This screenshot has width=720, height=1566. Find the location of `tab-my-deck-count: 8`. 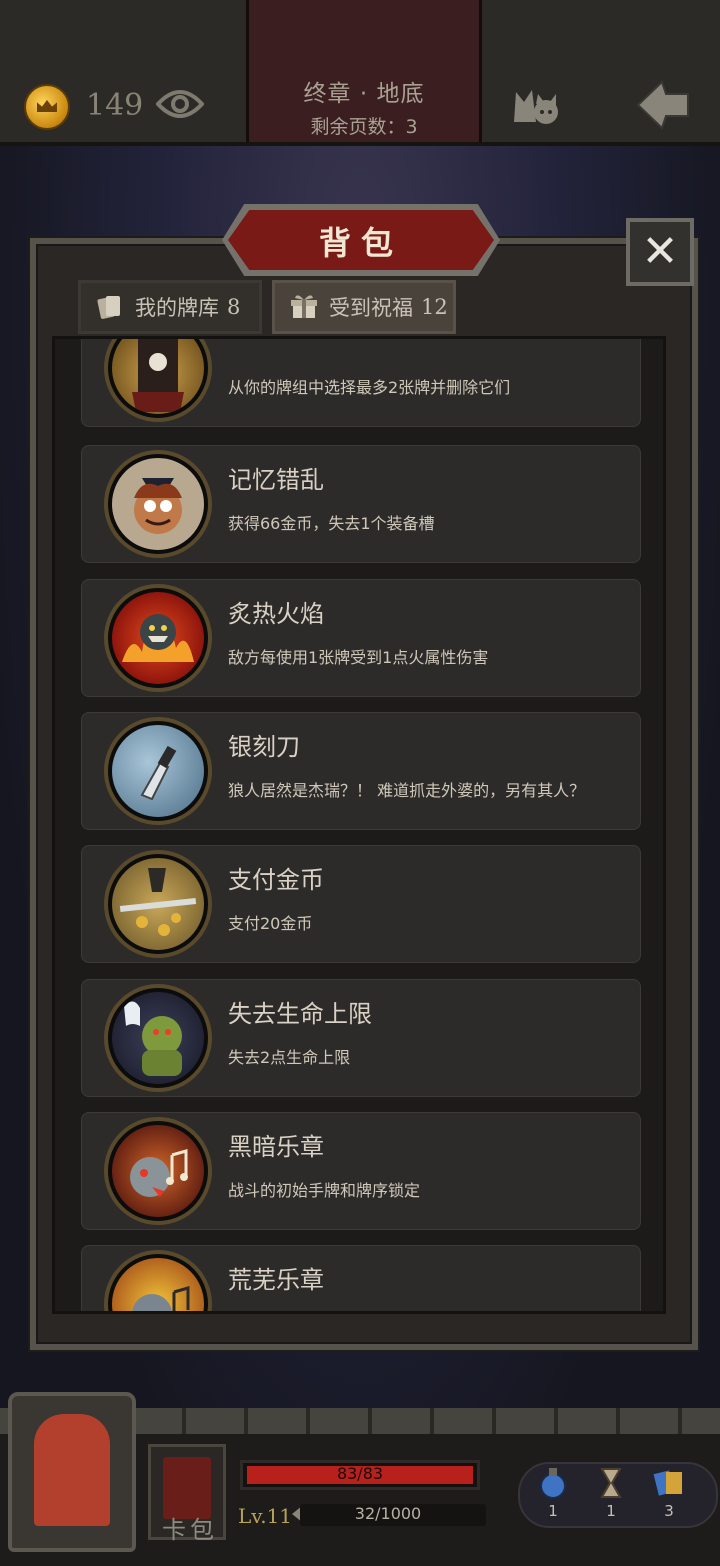

tab-my-deck-count: 8 is located at coordinates (234, 307).